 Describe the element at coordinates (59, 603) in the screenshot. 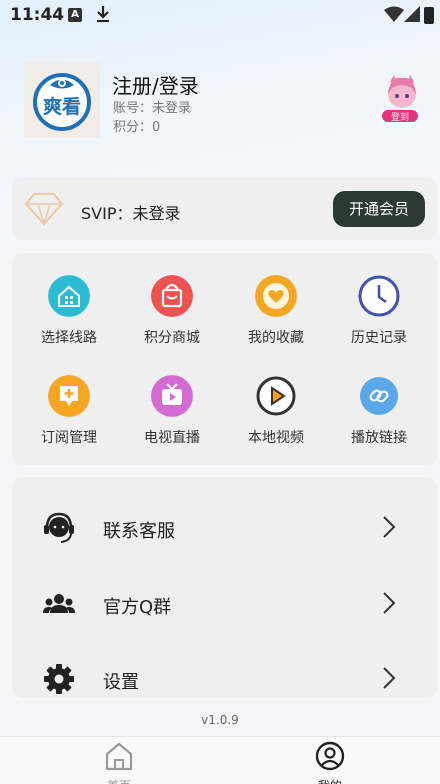

I see `group-icon` at that location.